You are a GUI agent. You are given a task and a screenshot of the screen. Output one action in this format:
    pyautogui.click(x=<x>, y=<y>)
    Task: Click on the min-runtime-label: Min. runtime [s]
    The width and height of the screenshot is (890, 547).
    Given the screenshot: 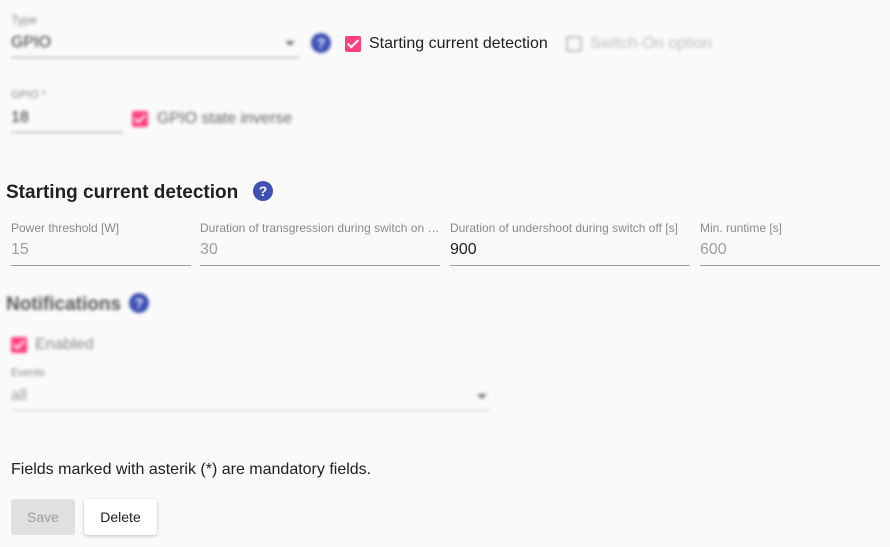 What is the action you would take?
    pyautogui.click(x=741, y=228)
    